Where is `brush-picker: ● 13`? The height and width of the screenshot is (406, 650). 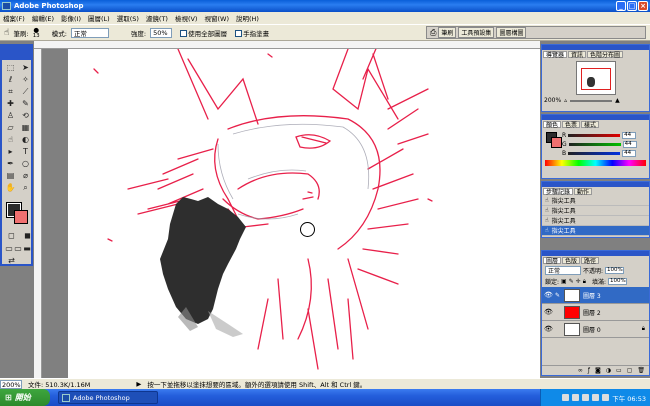
brush-picker: ● 13 is located at coordinates (36, 32).